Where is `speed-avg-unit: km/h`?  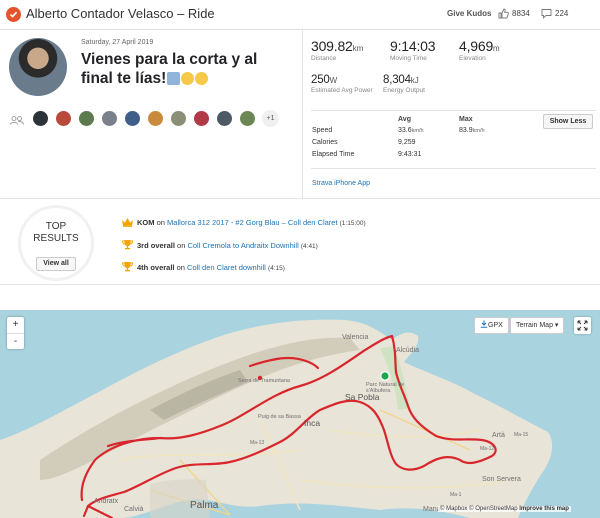 speed-avg-unit: km/h is located at coordinates (417, 131).